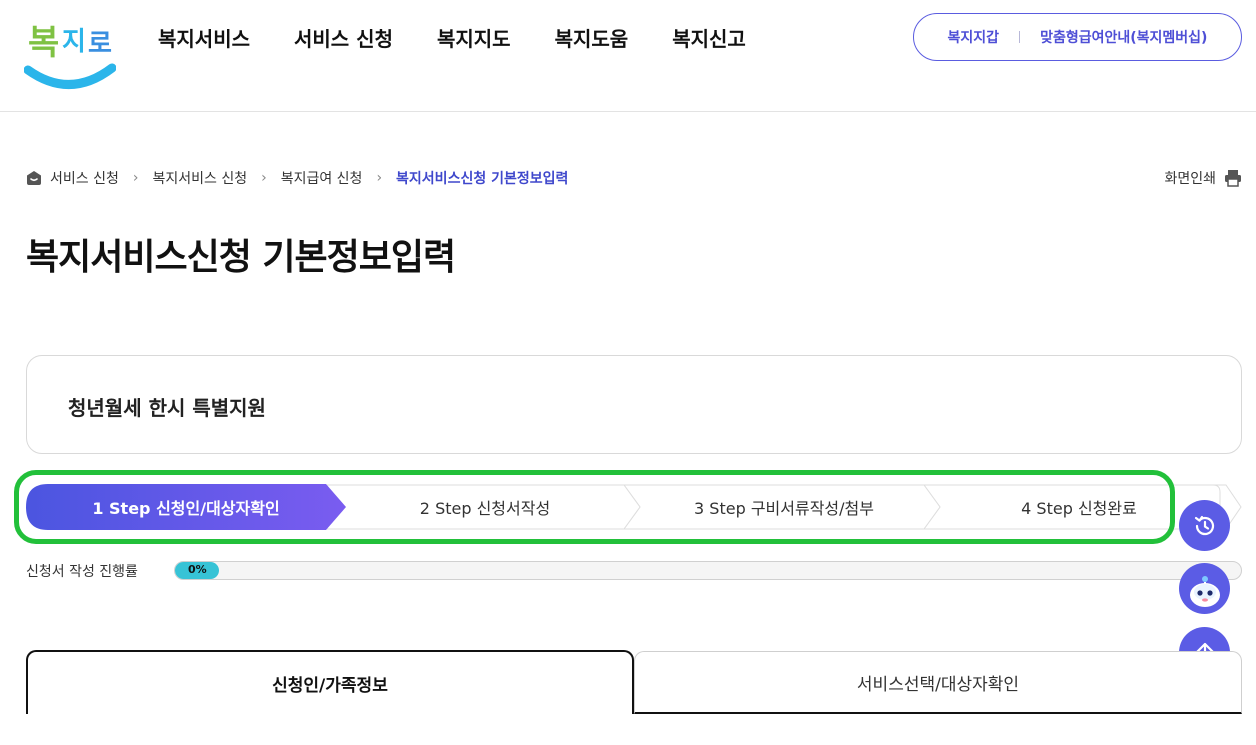 The width and height of the screenshot is (1256, 745). I want to click on main-nav: 복지서비스 서비스 신청 복지지도 복지도움 복지신고, so click(474, 39).